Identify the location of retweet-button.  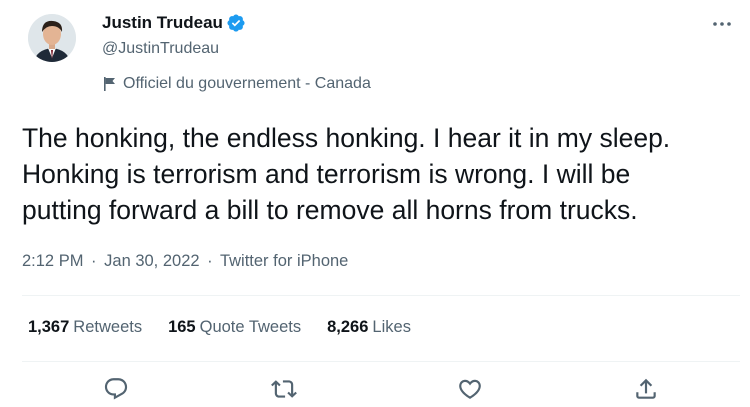
(284, 389).